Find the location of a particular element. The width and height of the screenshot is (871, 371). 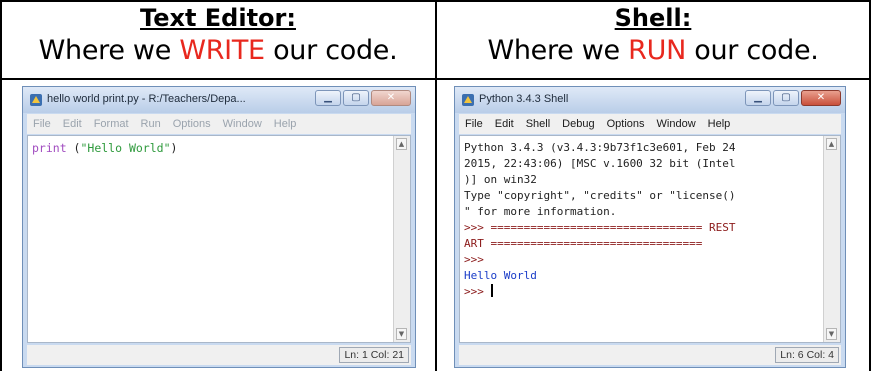

code-string: "Hello World" is located at coordinates (125, 148).